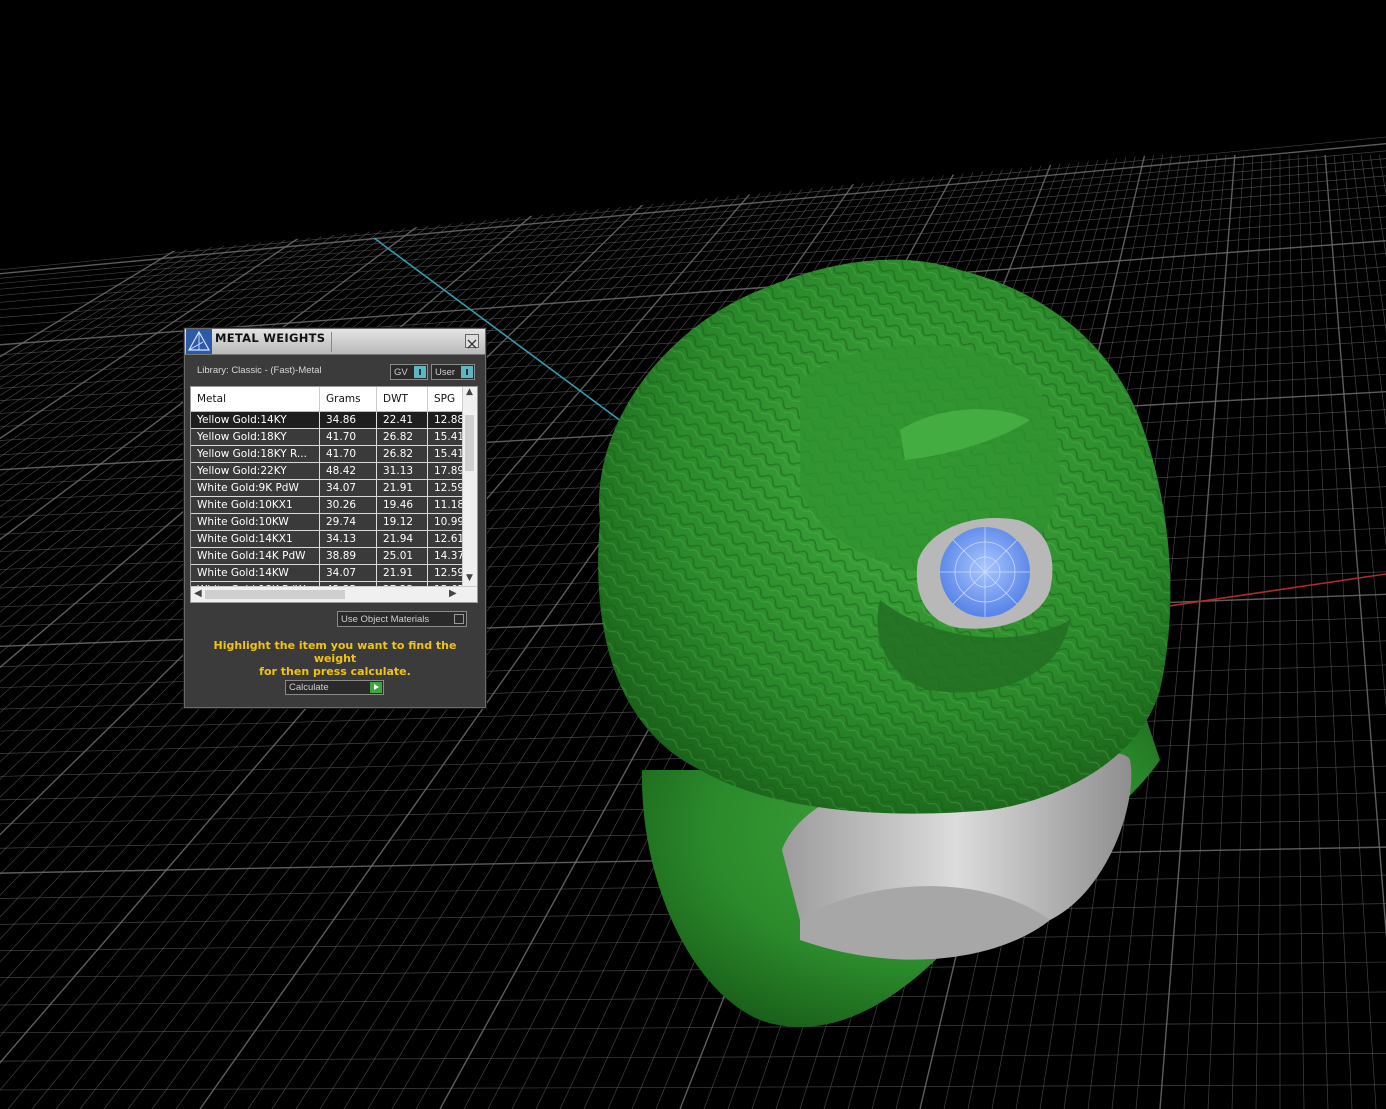 The image size is (1386, 1109). Describe the element at coordinates (255, 471) in the screenshot. I see `metal-cell: Yellow Gold:22KY` at that location.